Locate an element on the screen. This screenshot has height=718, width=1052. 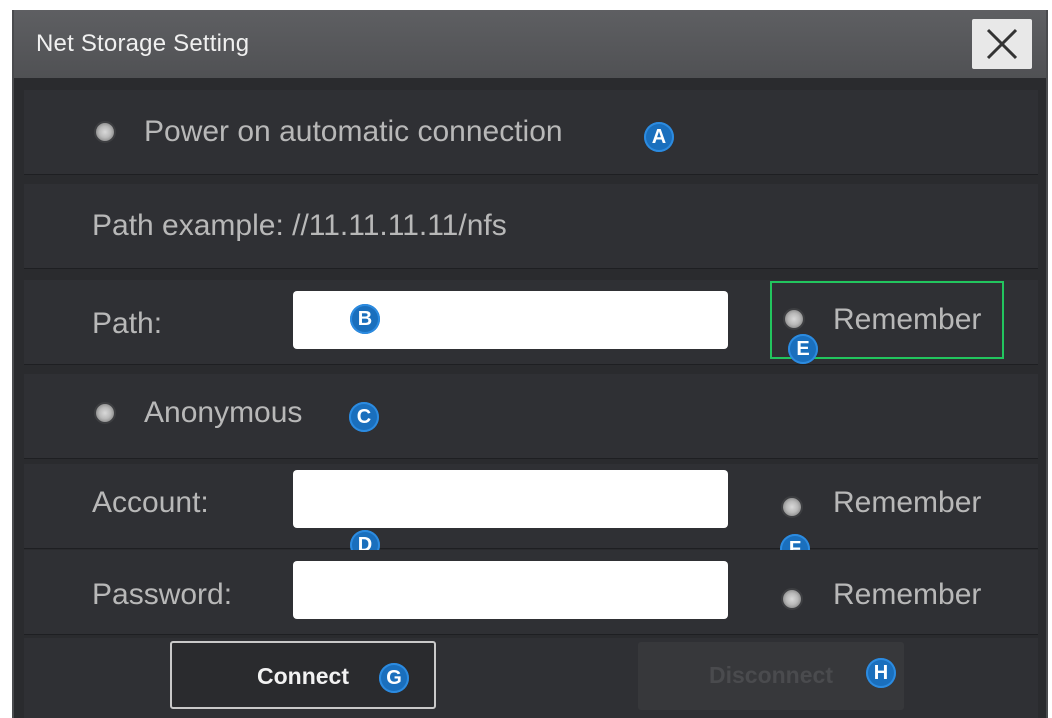
auto-connect-radio is located at coordinates (105, 132).